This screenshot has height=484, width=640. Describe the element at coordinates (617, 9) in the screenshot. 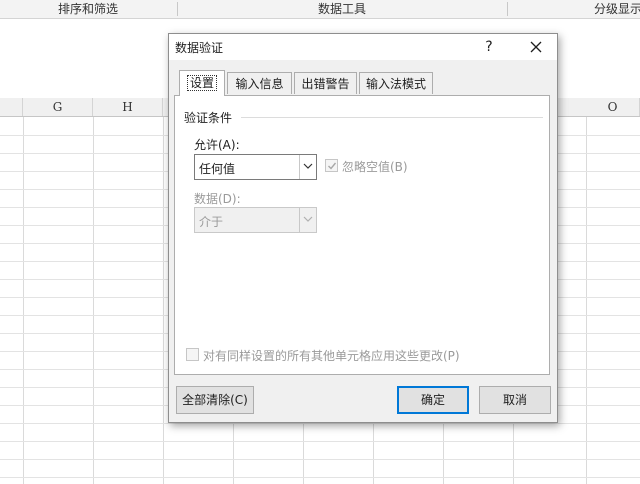

I see `ribbon-group-outline: 分级显示` at that location.